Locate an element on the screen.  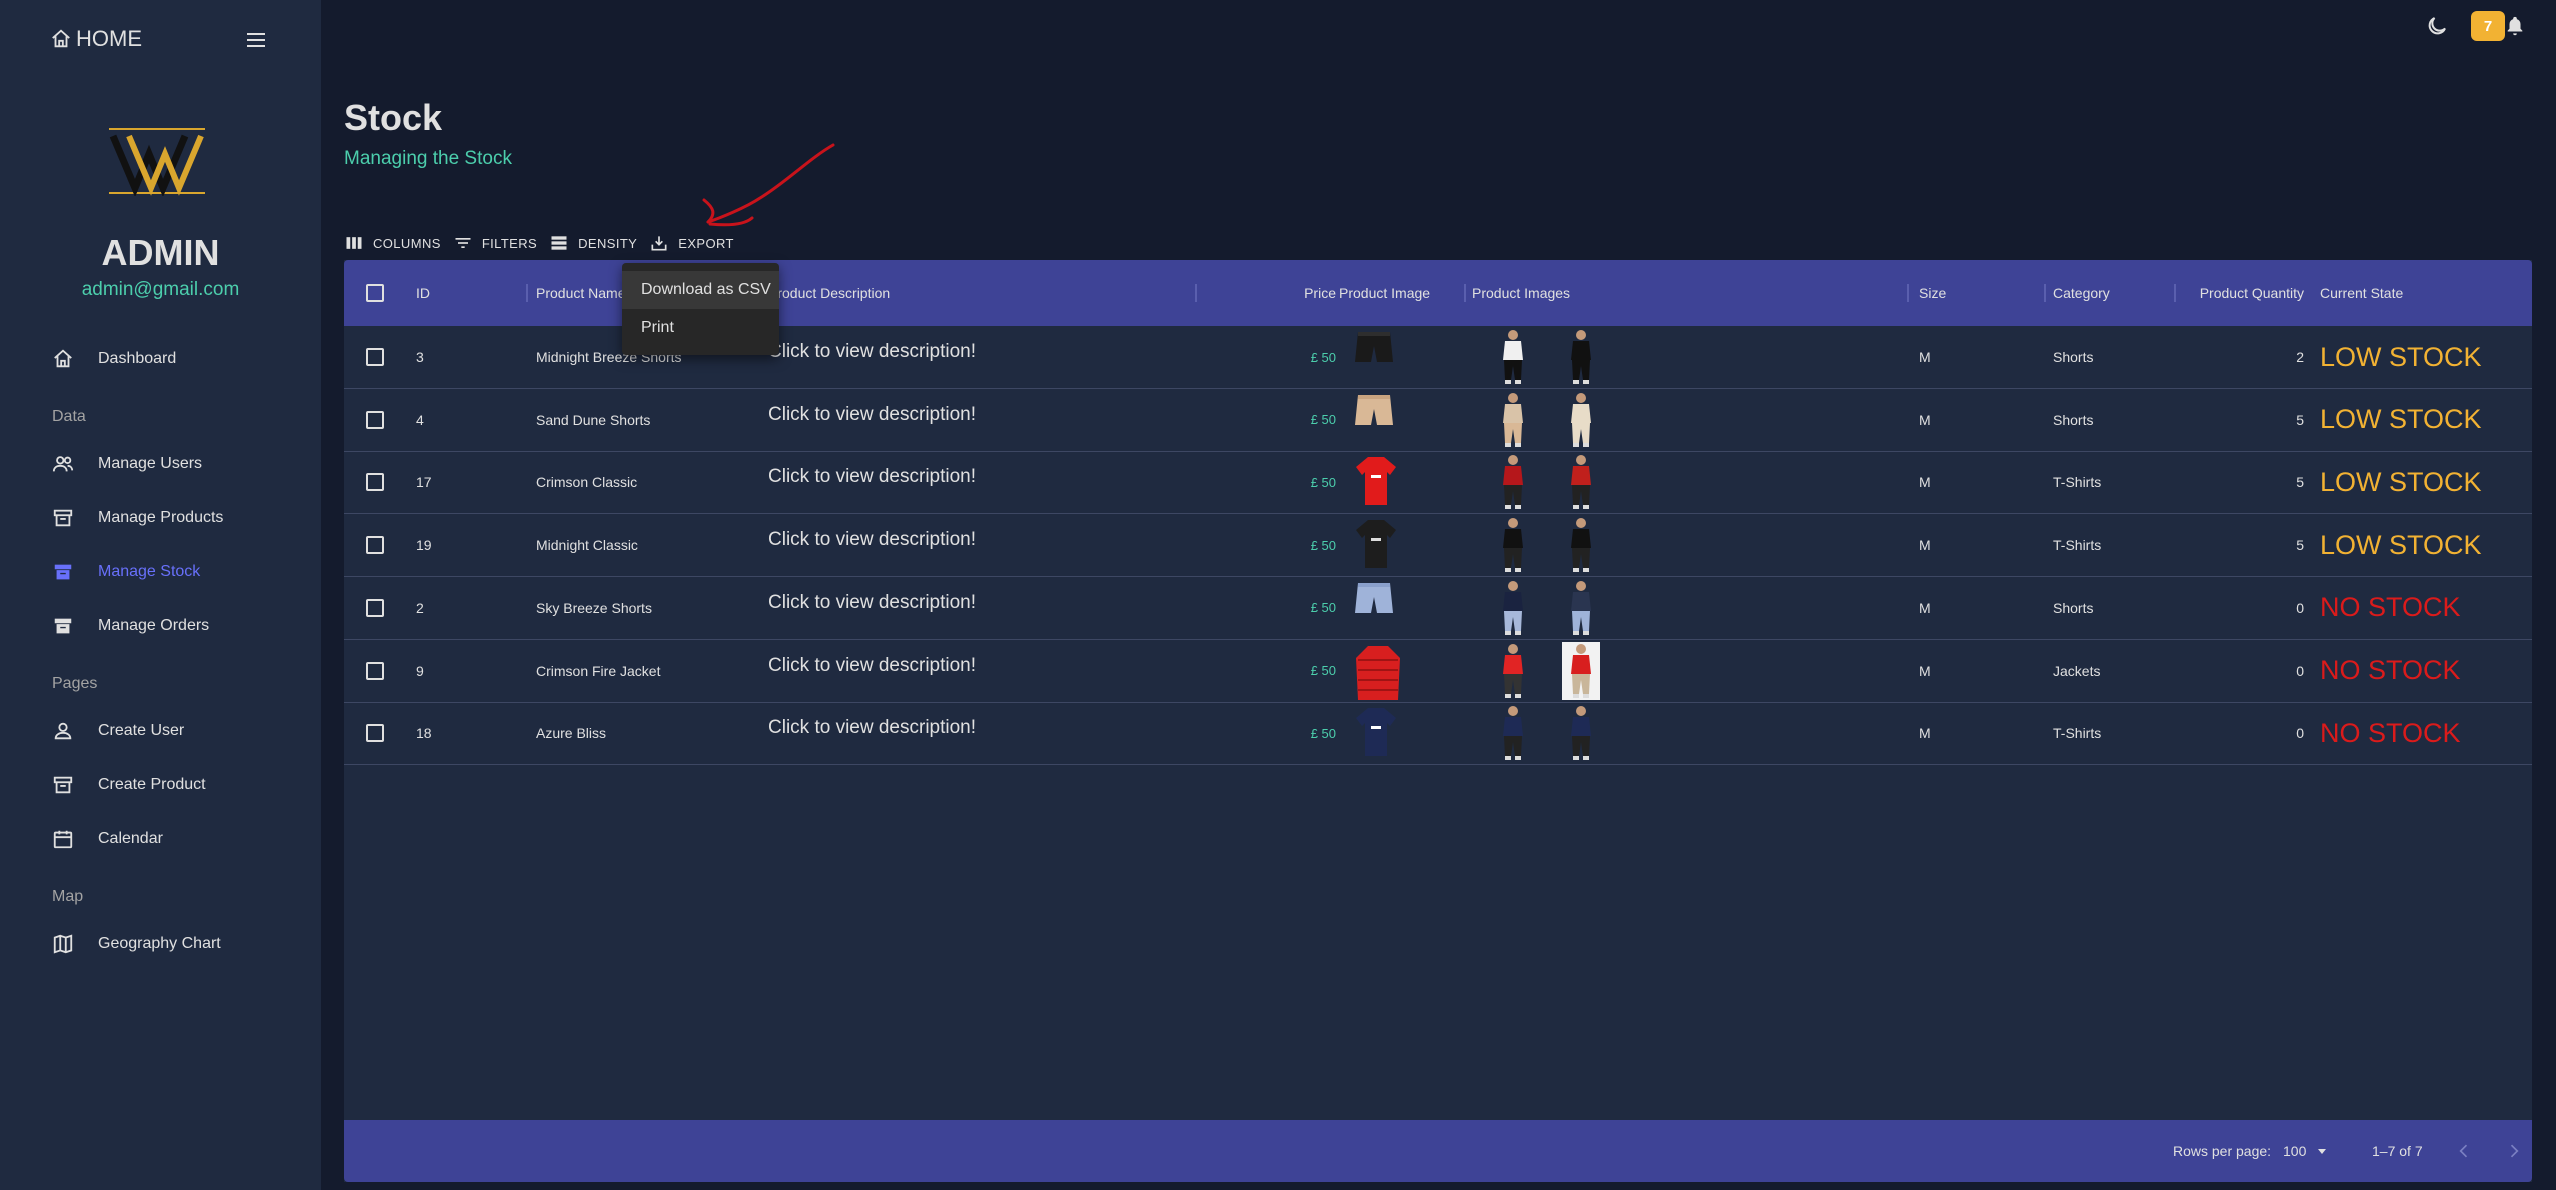
cell-id: 2 is located at coordinates (420, 607).